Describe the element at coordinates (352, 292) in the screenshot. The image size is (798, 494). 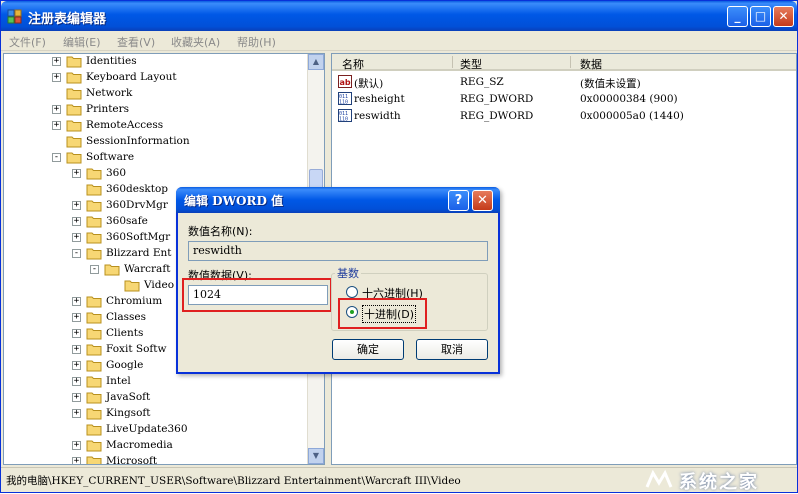
I see `hex-radio` at that location.